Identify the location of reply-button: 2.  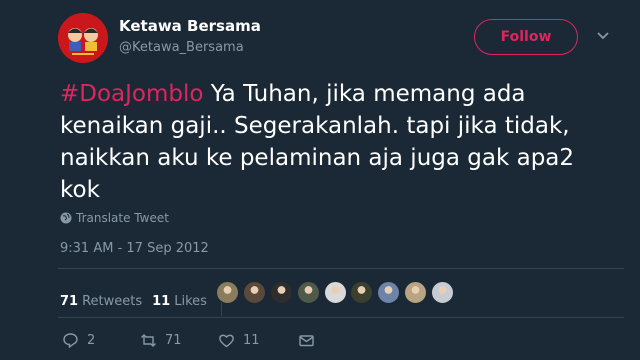
(78, 340).